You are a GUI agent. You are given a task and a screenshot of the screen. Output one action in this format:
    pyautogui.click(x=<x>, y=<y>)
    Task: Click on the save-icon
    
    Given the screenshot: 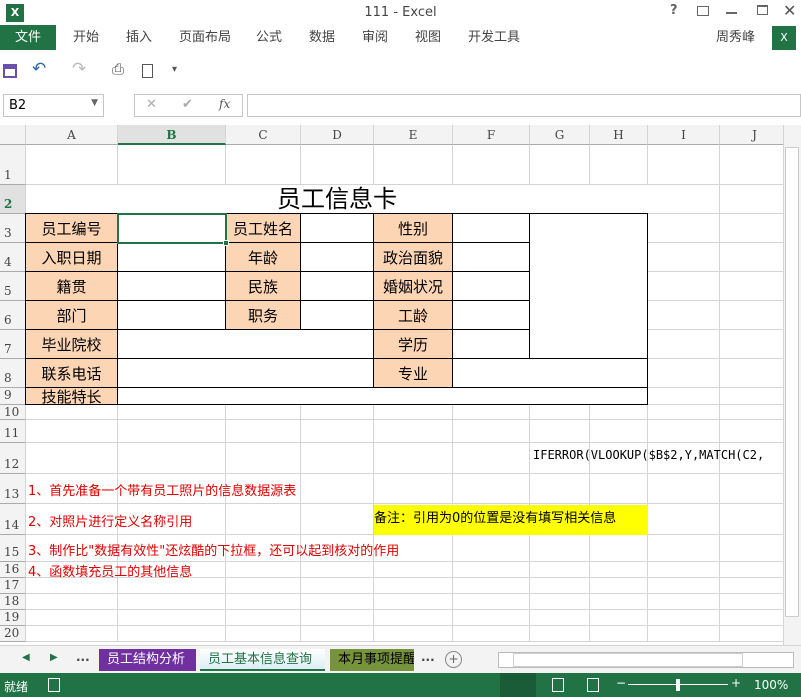 What is the action you would take?
    pyautogui.click(x=10, y=71)
    